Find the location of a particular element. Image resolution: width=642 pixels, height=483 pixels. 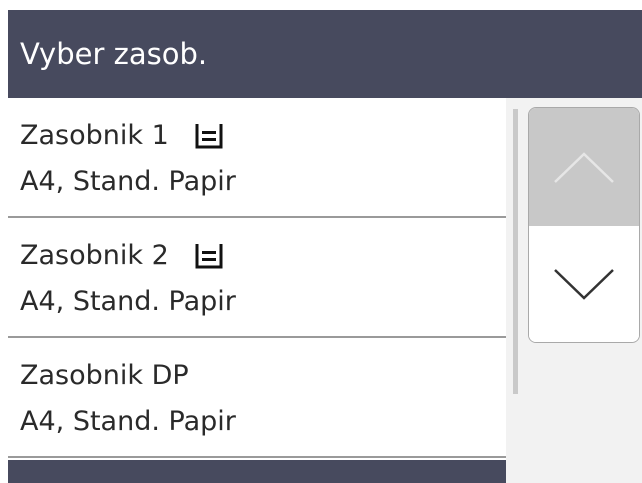

chevron-up-icon is located at coordinates (584, 167).